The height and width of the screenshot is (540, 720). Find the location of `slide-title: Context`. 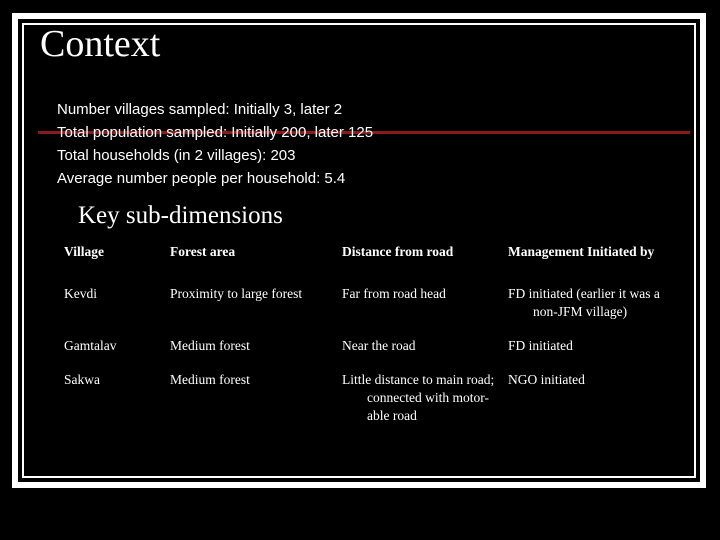

slide-title: Context is located at coordinates (100, 44).